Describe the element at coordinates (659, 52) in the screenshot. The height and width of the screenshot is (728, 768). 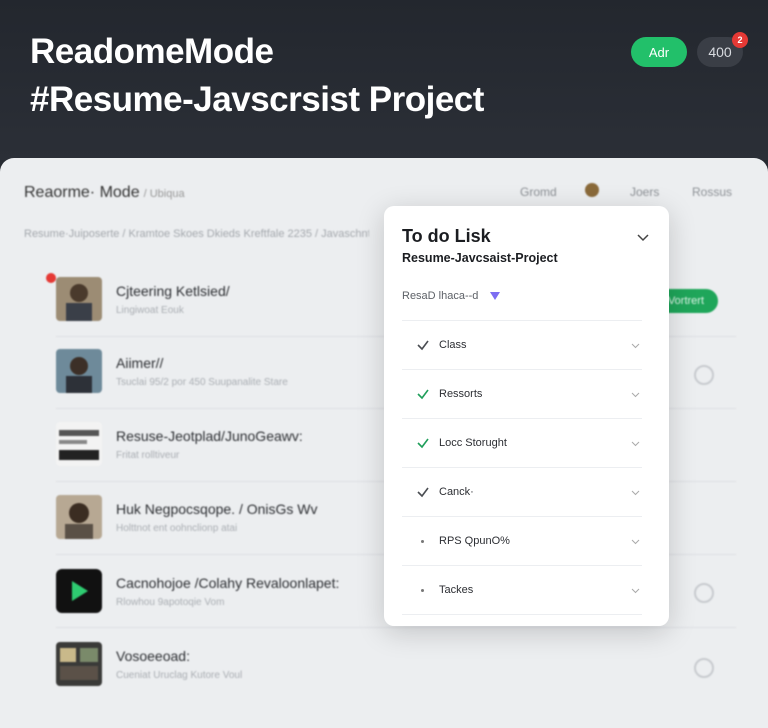
I see `add-button: Adr` at that location.